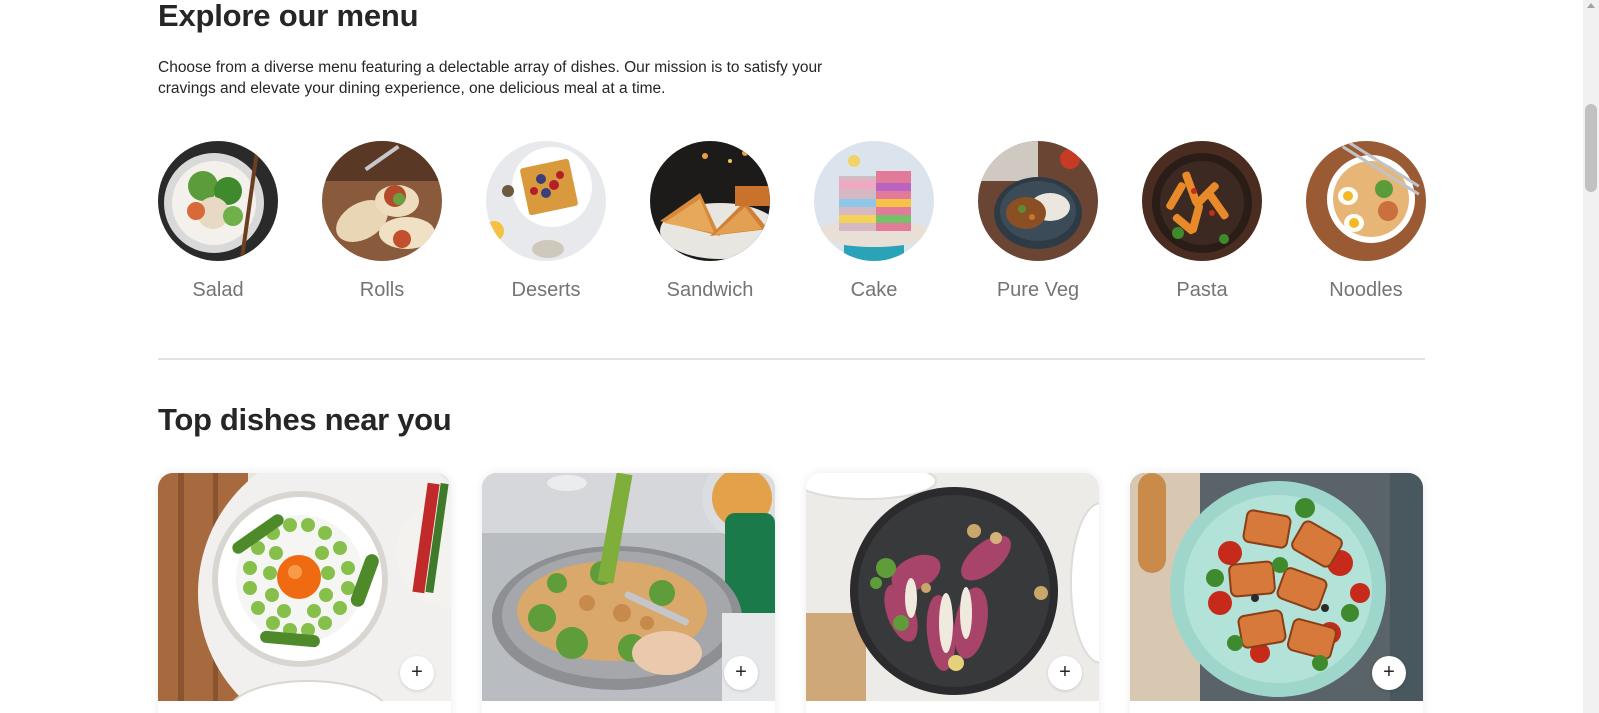  I want to click on pasta-image, so click(1202, 201).